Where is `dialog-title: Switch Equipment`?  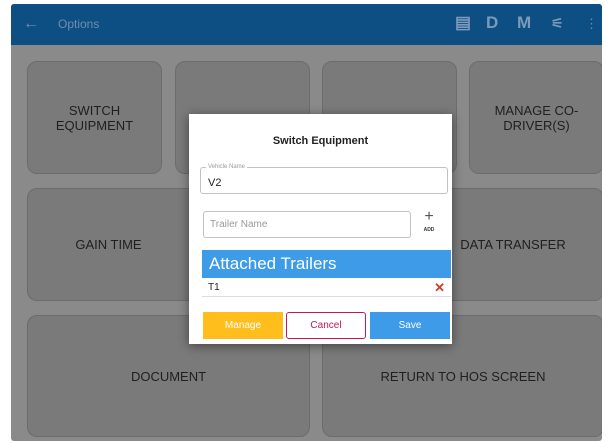 dialog-title: Switch Equipment is located at coordinates (320, 141).